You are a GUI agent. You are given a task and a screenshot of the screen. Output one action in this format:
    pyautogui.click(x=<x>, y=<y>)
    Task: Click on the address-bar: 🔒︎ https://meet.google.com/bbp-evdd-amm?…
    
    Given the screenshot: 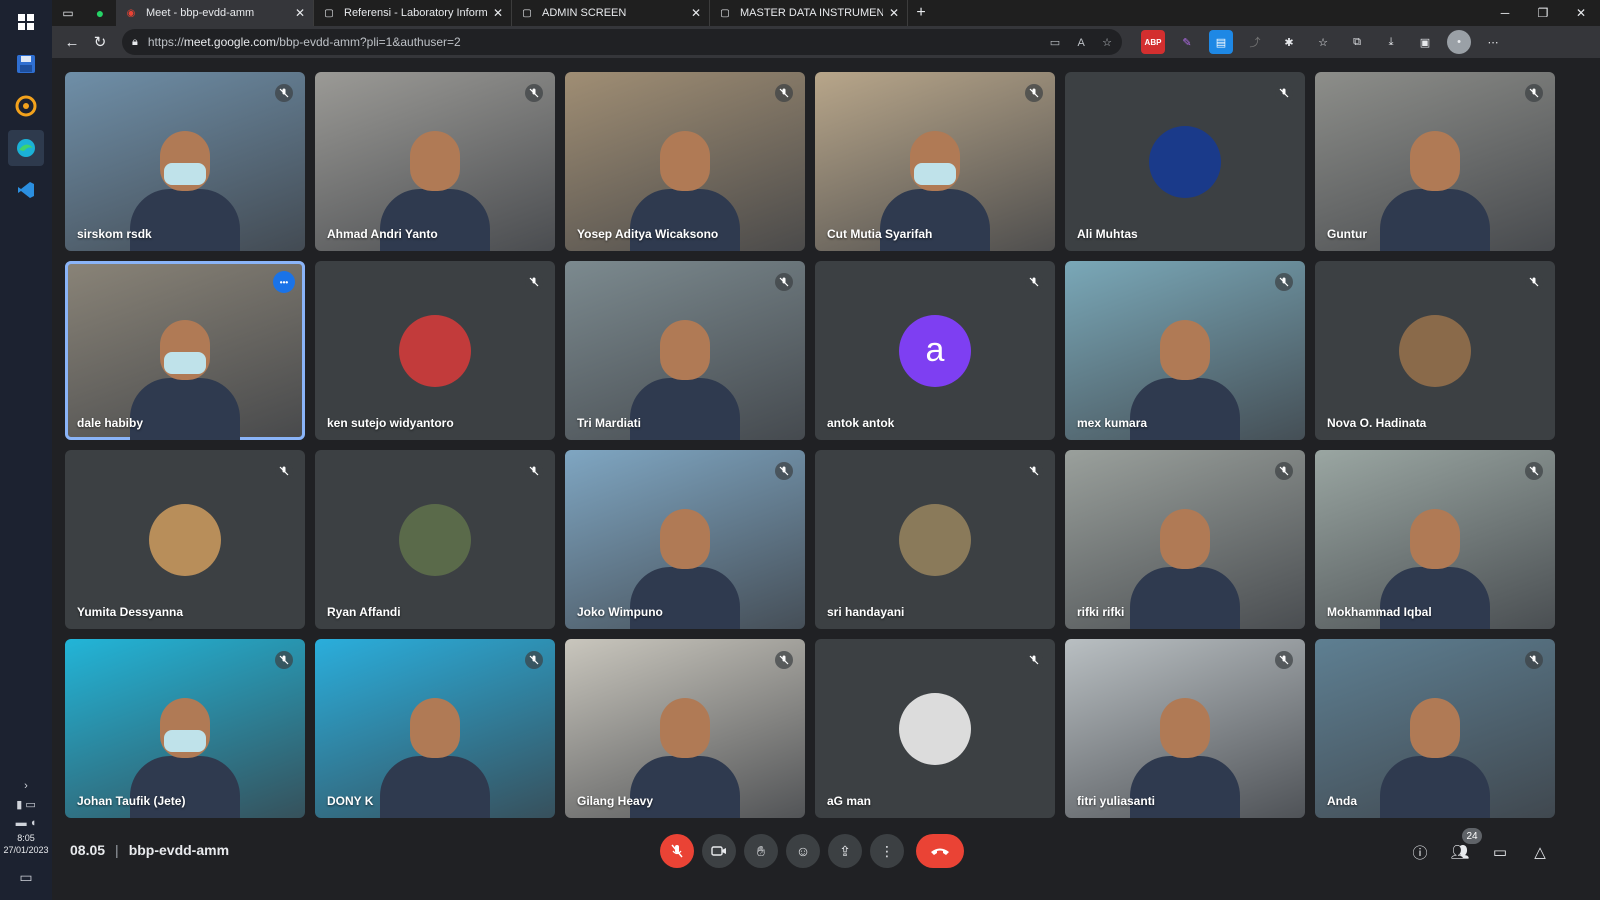 What is the action you would take?
    pyautogui.click(x=622, y=42)
    